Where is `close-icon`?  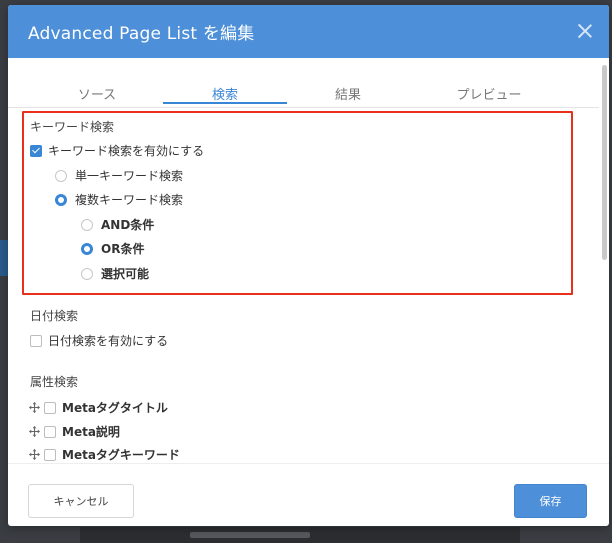
close-icon is located at coordinates (585, 31).